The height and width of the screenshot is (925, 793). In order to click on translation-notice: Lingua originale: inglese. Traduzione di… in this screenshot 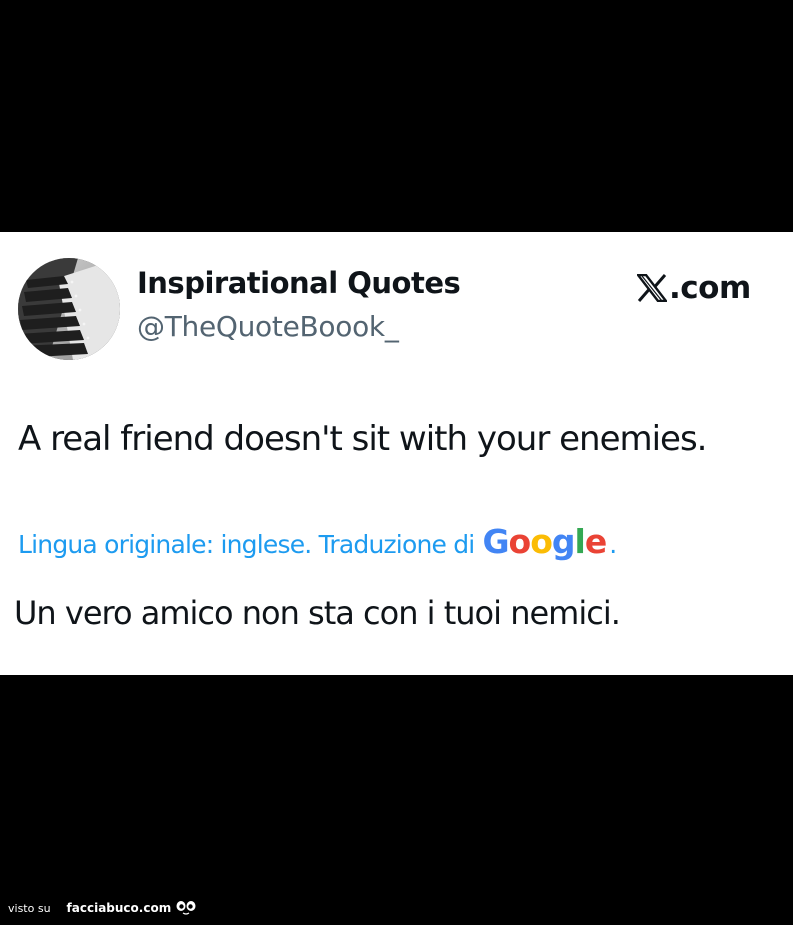, I will do `click(317, 541)`.